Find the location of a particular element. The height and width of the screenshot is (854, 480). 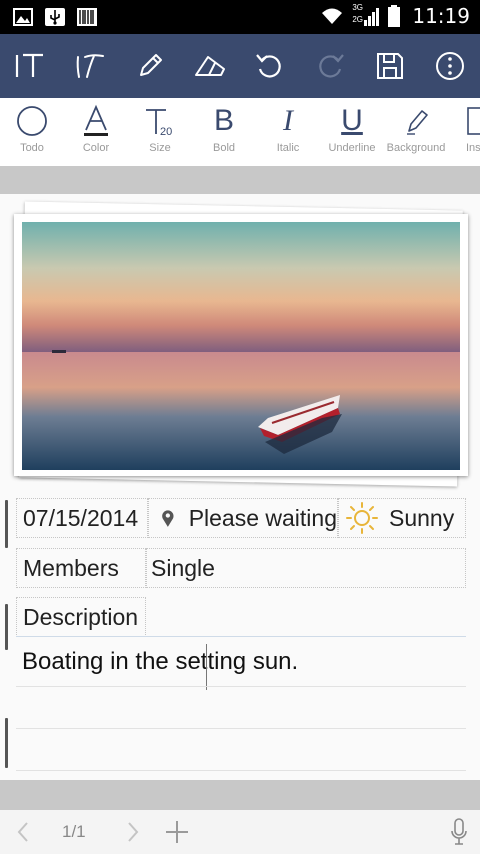

weather-field: Sunny is located at coordinates (402, 518).